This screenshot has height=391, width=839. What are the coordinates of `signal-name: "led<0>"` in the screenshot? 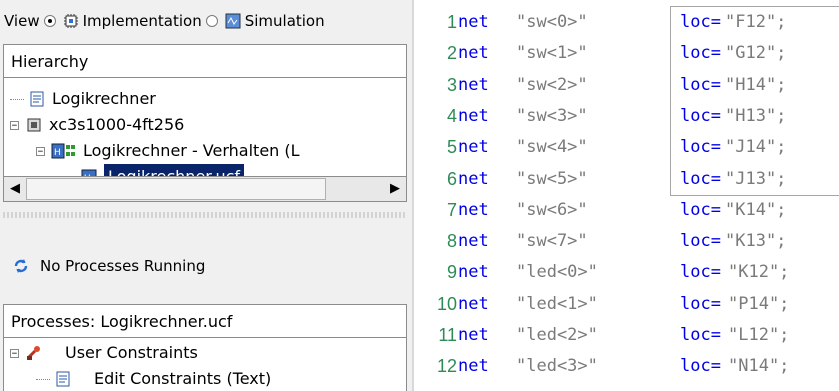 It's located at (557, 272).